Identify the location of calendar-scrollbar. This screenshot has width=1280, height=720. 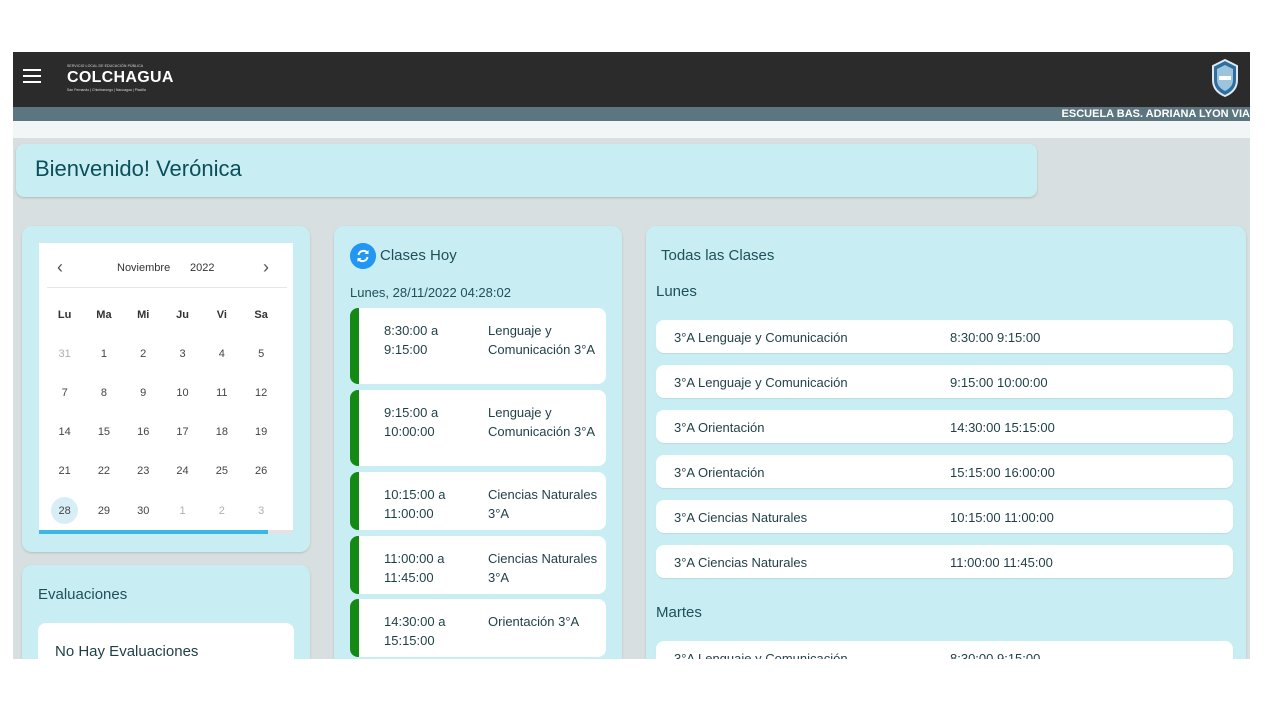
(166, 532).